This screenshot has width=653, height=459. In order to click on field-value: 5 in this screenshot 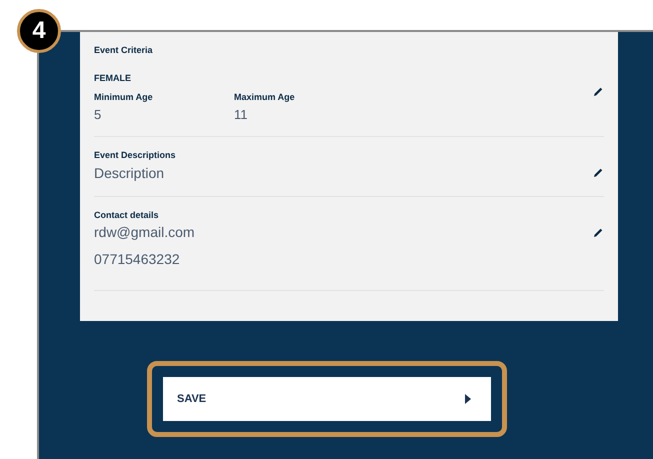, I will do `click(98, 115)`.